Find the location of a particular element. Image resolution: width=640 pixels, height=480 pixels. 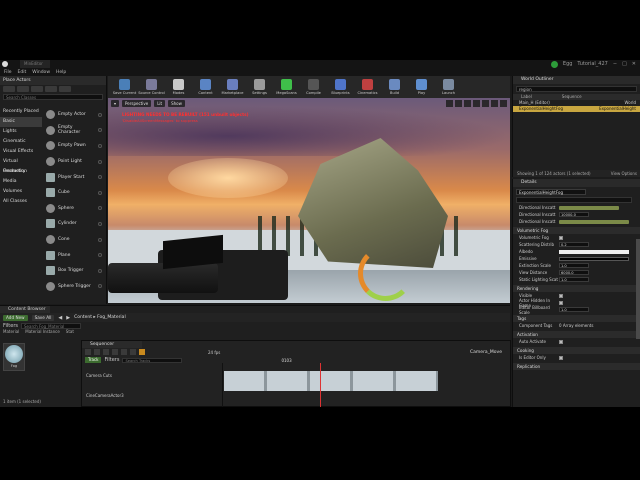

property-value: 0.2 is located at coordinates (574, 244).